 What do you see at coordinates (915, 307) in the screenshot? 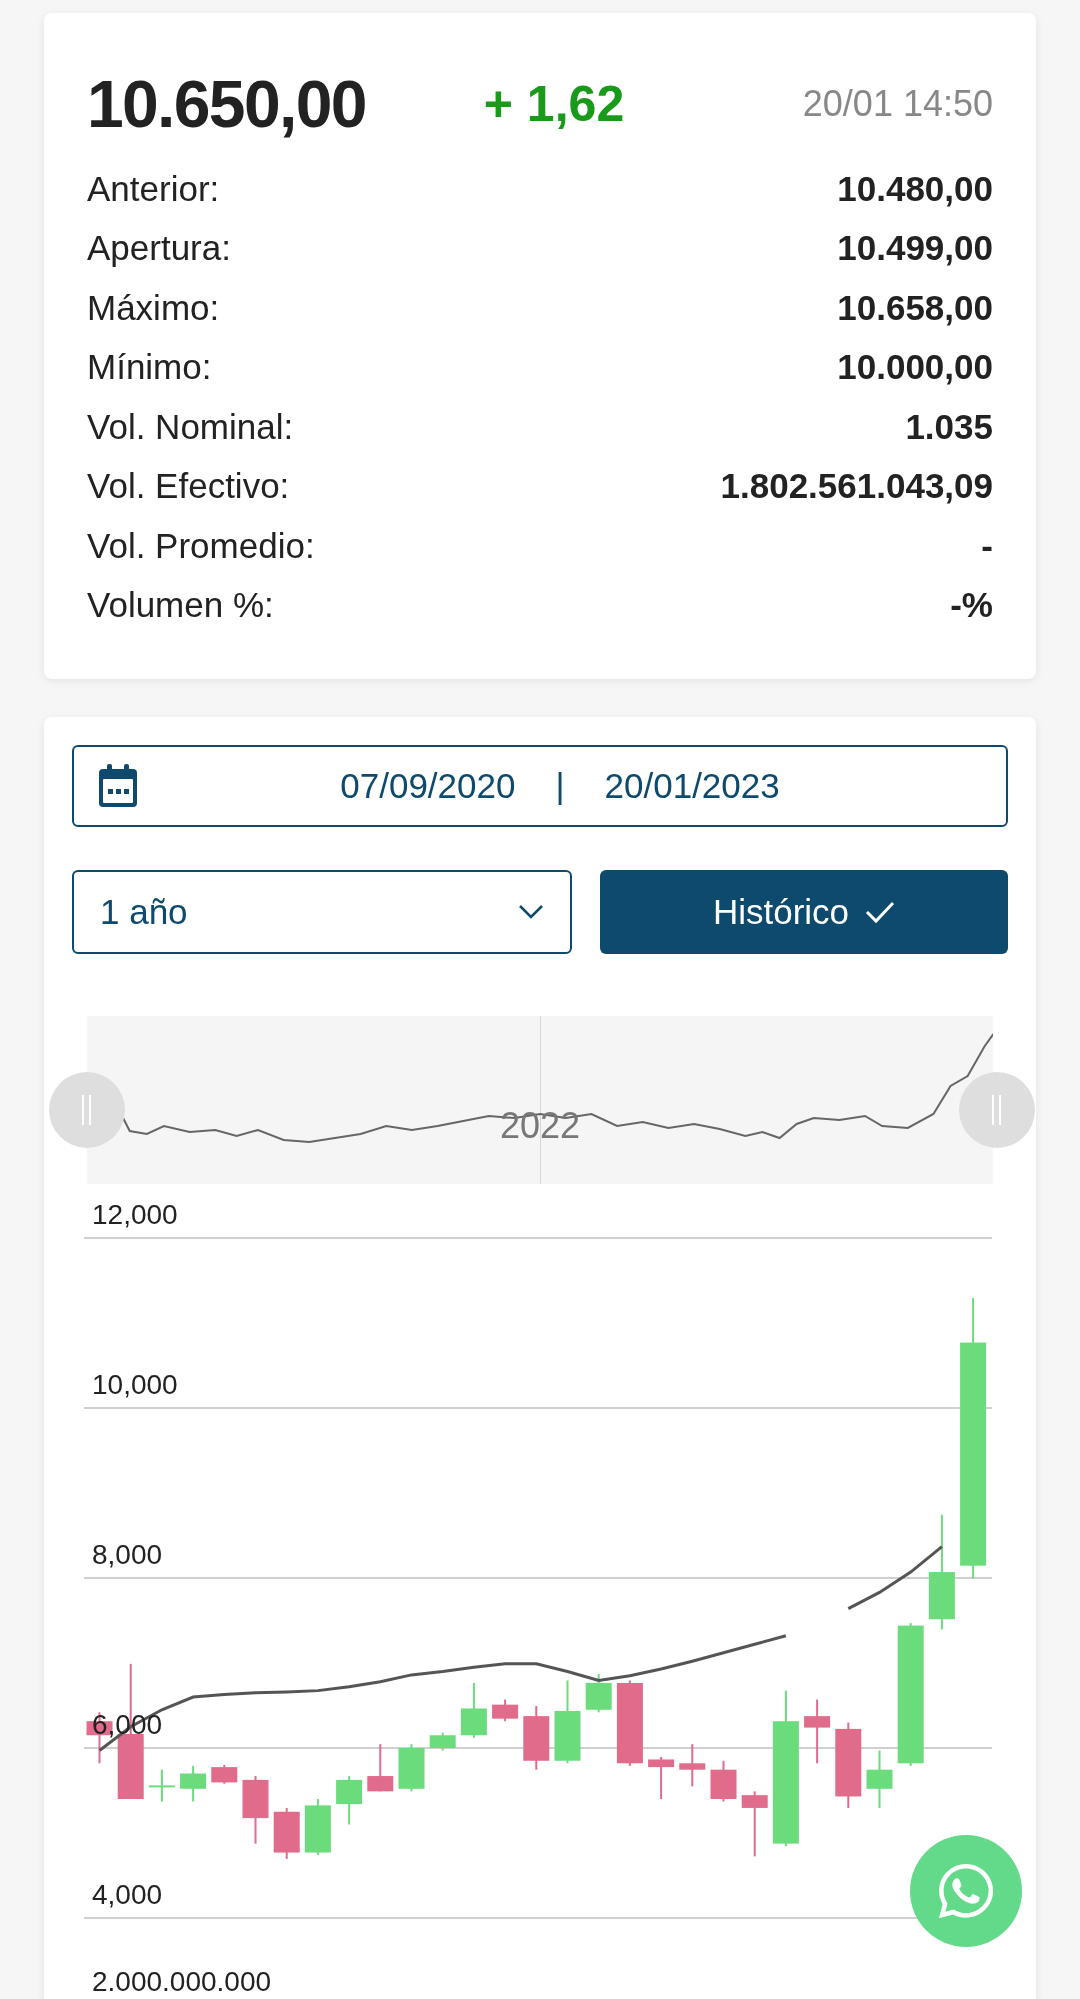
I see `quote-row-value: 10.658,00` at bounding box center [915, 307].